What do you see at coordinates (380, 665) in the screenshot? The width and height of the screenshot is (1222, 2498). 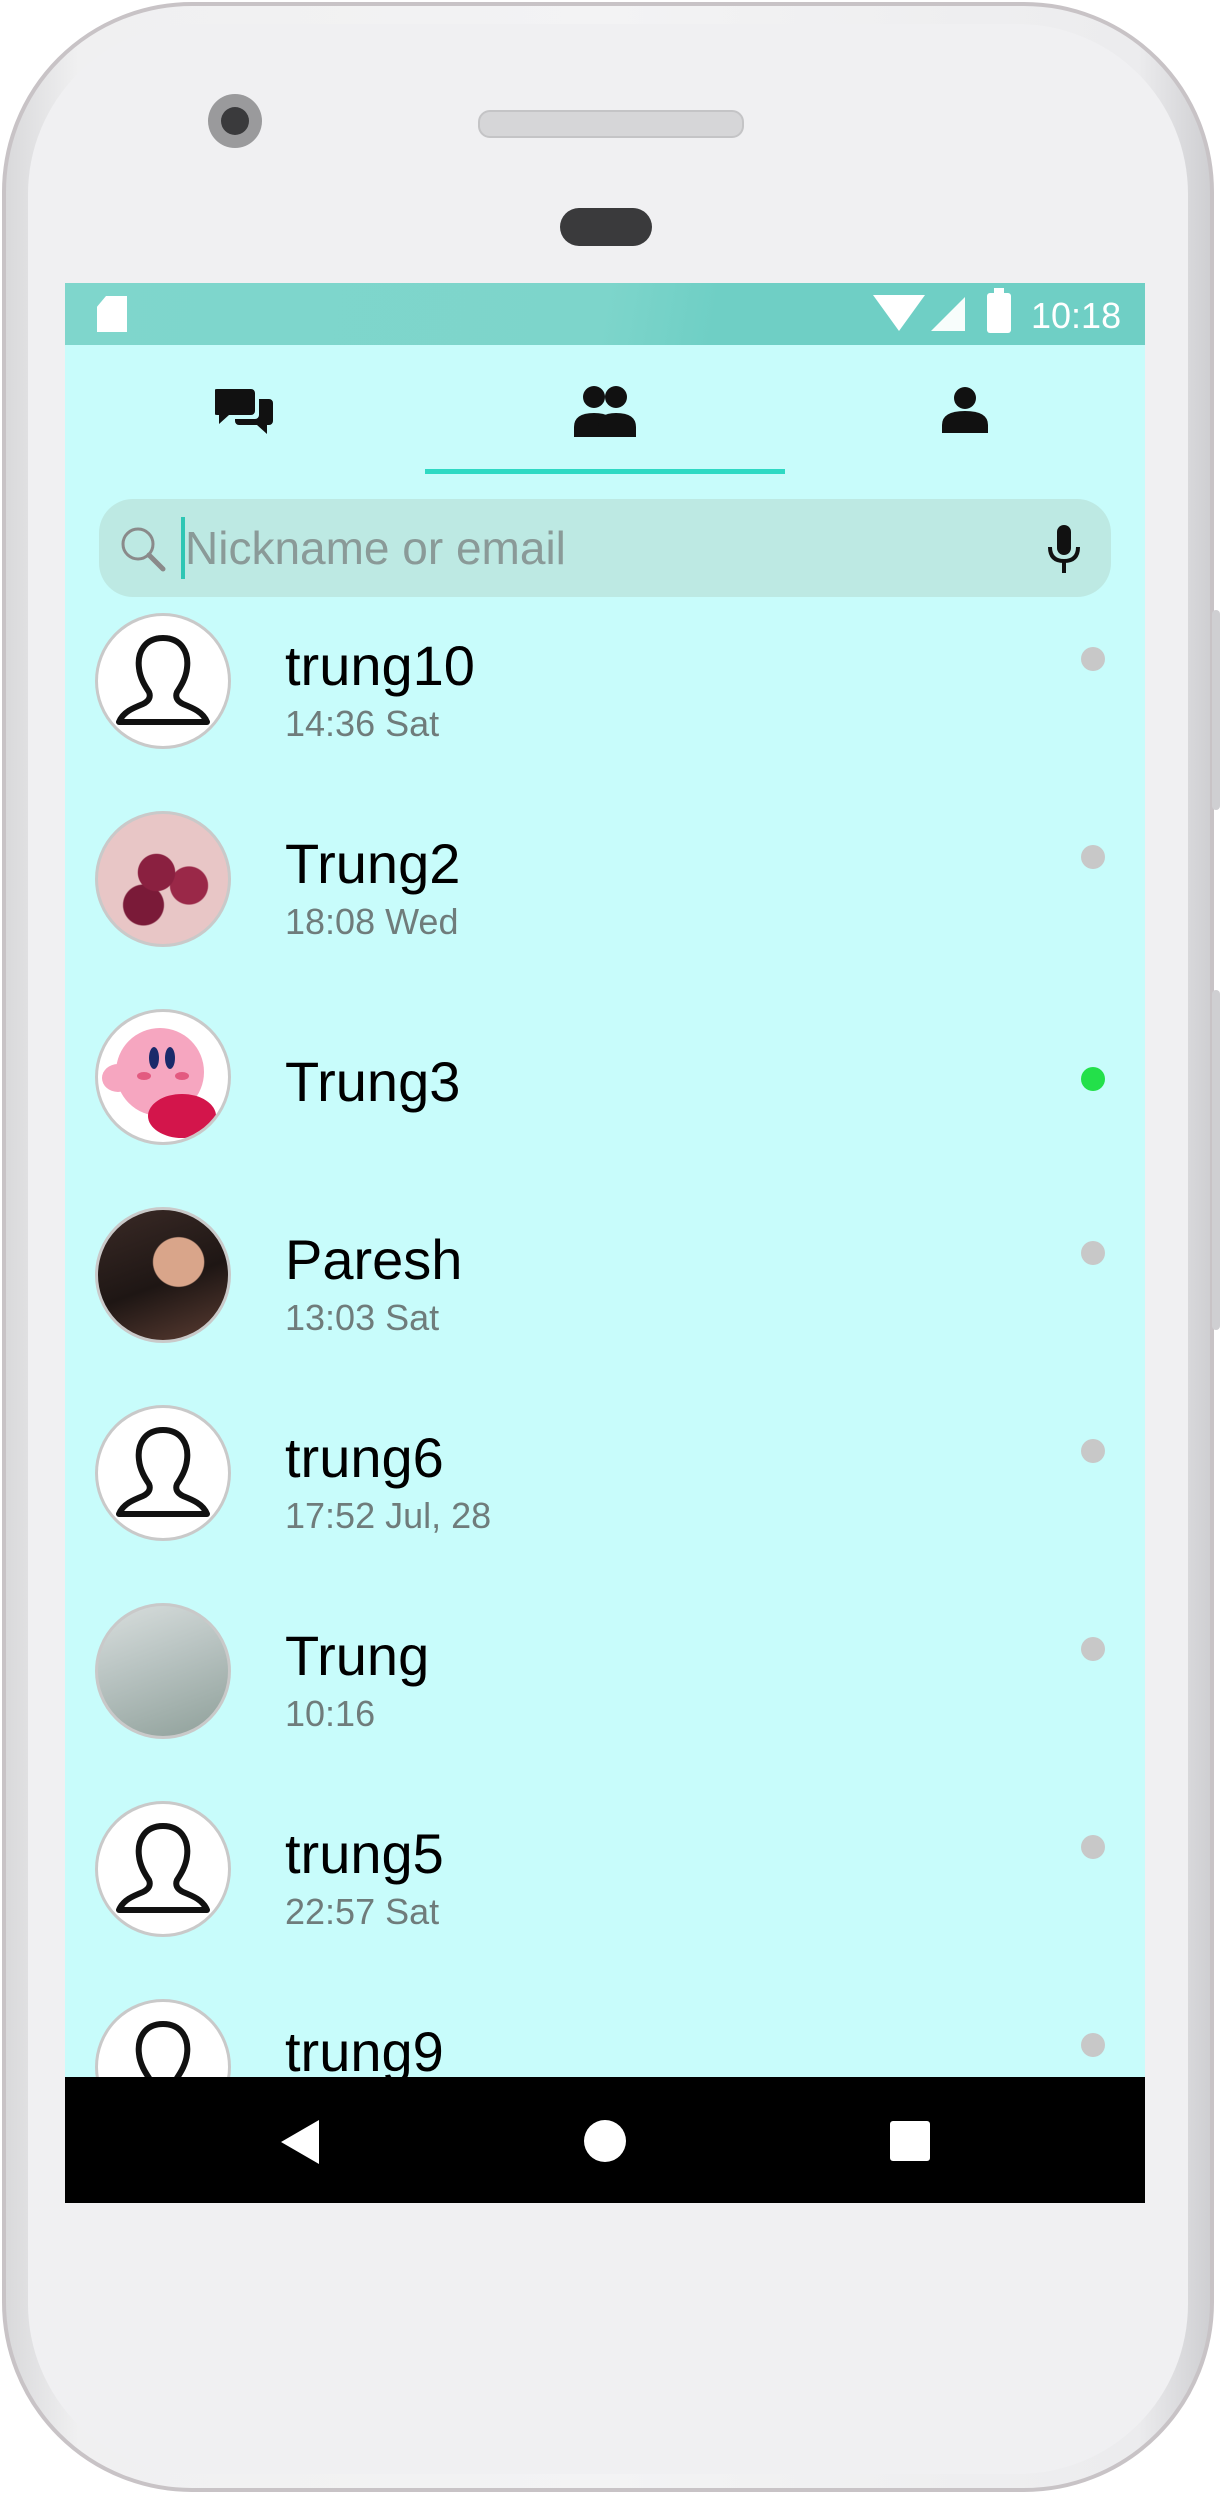 I see `contact-name: trung10` at bounding box center [380, 665].